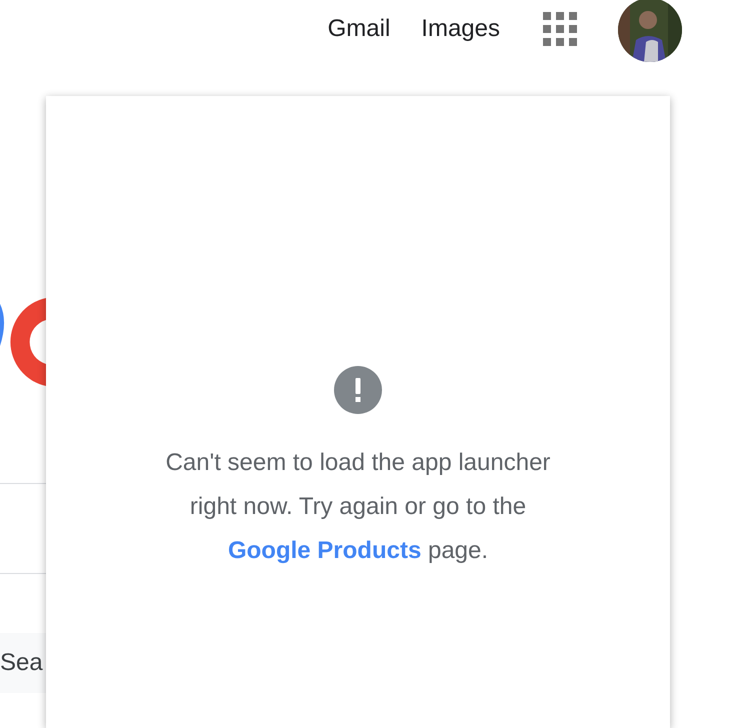 The image size is (736, 728). Describe the element at coordinates (460, 29) in the screenshot. I see `header-link: Images` at that location.